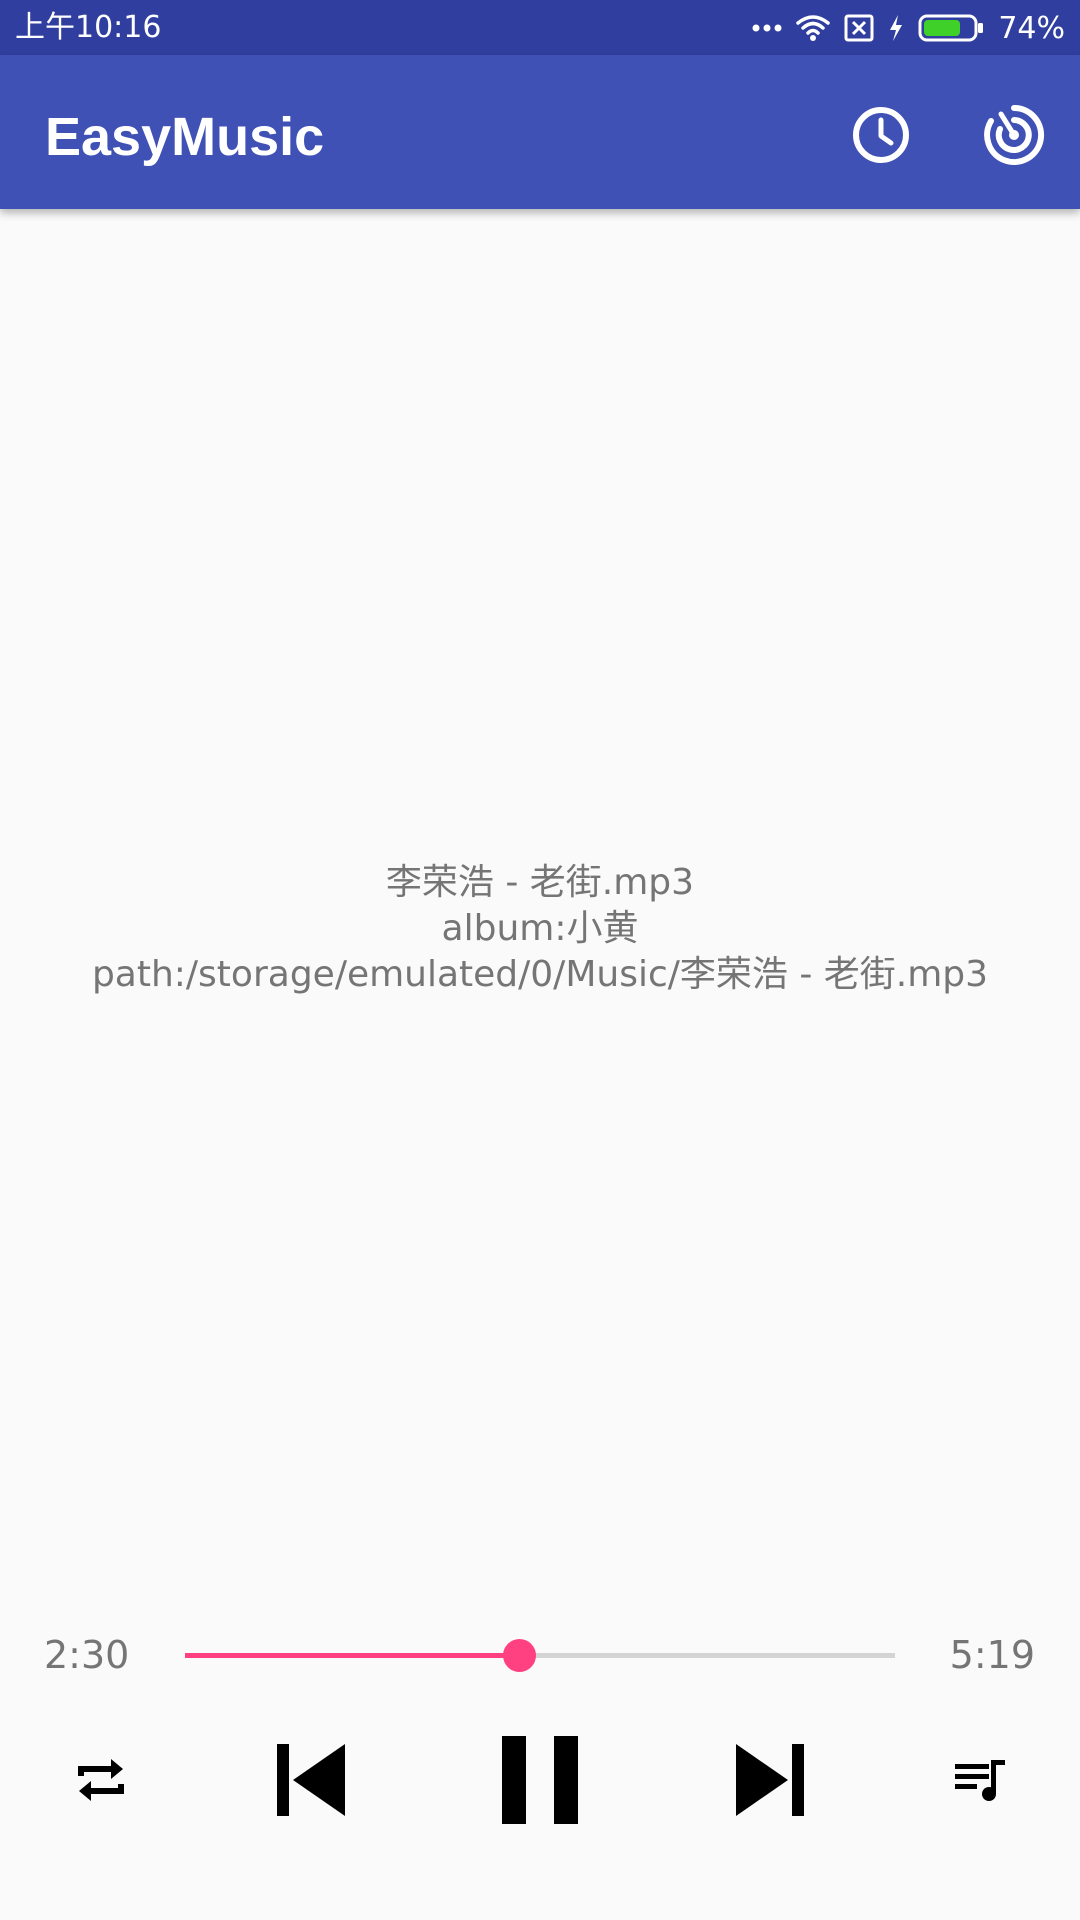  What do you see at coordinates (896, 28) in the screenshot?
I see `charging-icon` at bounding box center [896, 28].